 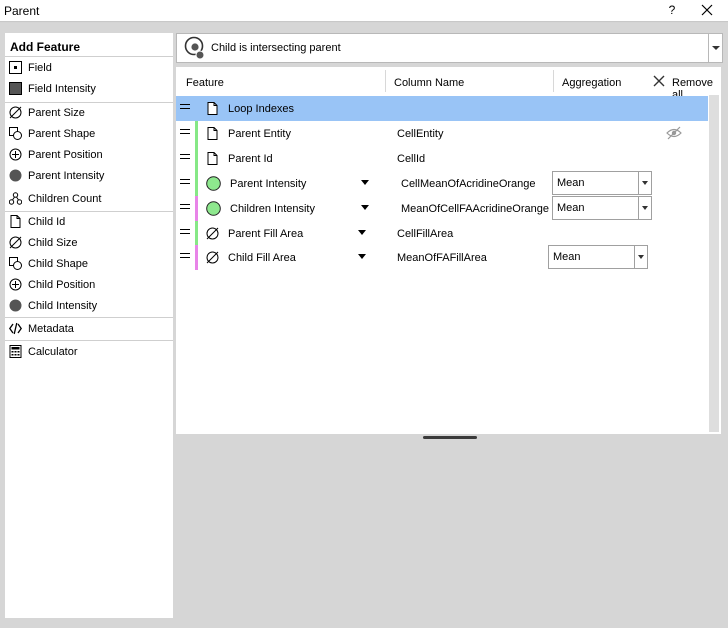 I want to click on shape-icon, so click(x=15, y=133).